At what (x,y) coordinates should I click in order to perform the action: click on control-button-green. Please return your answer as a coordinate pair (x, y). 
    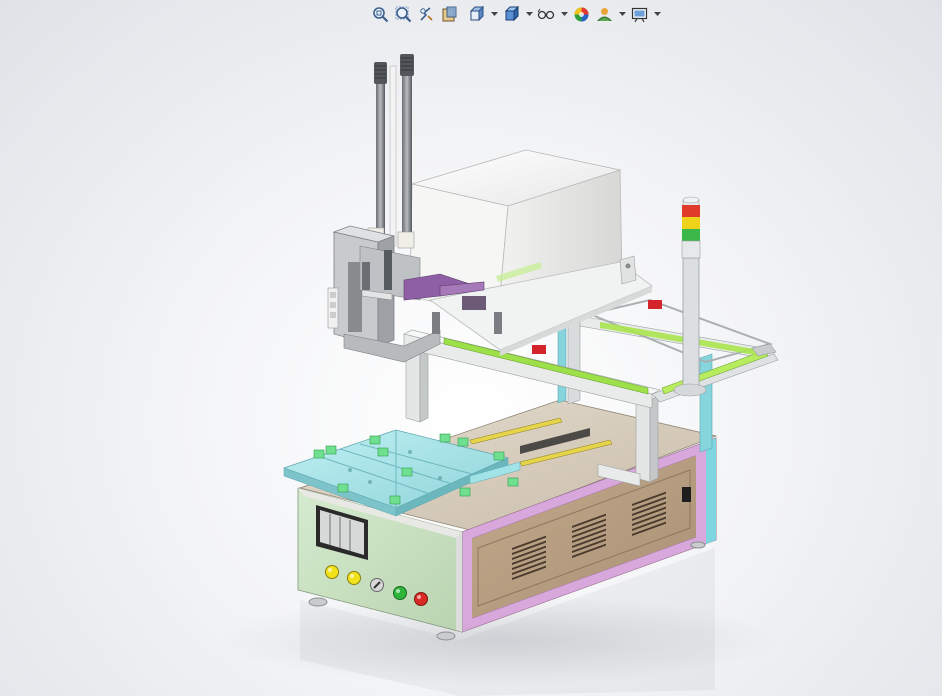
    Looking at the image, I should click on (400, 593).